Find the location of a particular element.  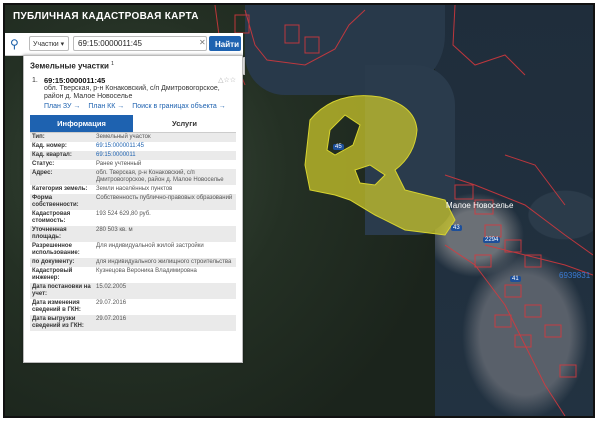

field-label: Разрешенное использование: is located at coordinates (56, 249).